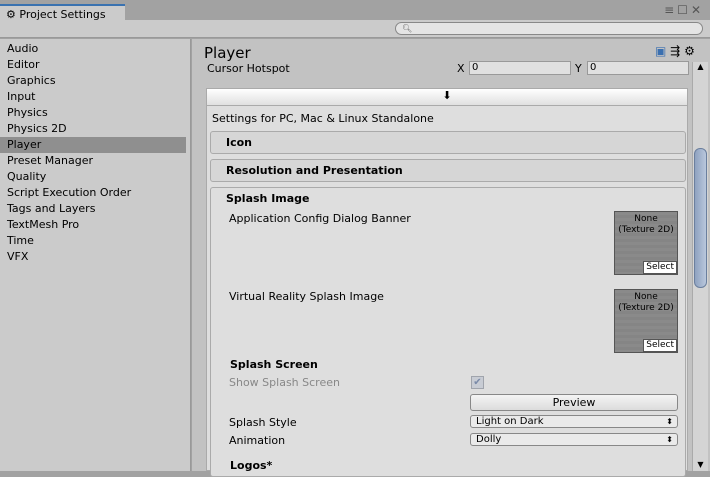 This screenshot has height=477, width=710. What do you see at coordinates (574, 421) in the screenshot?
I see `splash-style-dropdown: Light on Dark ⬍` at bounding box center [574, 421].